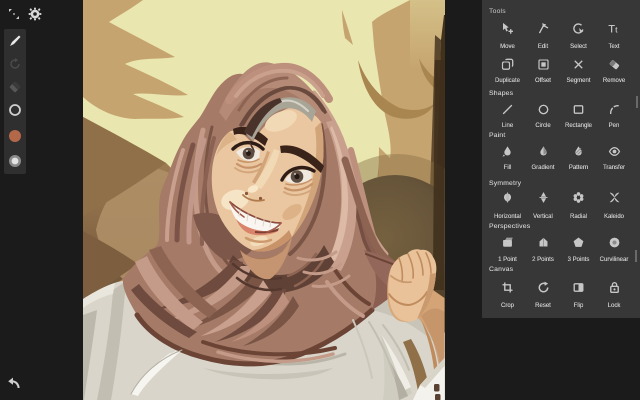 The width and height of the screenshot is (640, 400). Describe the element at coordinates (616, 29) in the screenshot. I see `svg-text: t` at that location.